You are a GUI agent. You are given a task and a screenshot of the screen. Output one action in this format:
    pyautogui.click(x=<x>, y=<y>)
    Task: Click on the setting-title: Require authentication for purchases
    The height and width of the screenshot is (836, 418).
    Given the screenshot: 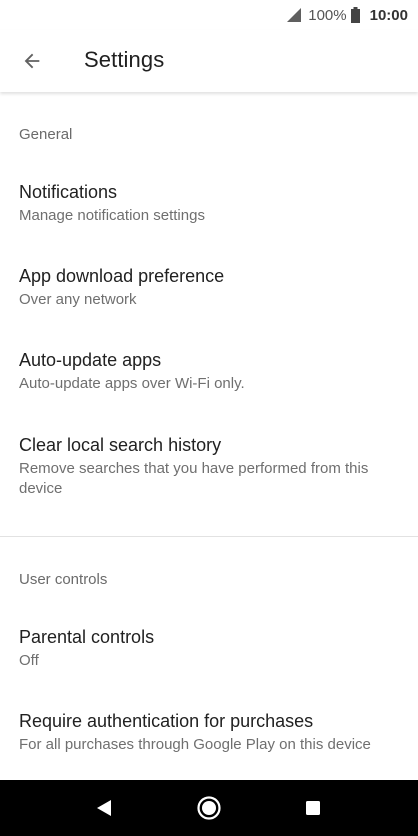 What is the action you would take?
    pyautogui.click(x=166, y=721)
    